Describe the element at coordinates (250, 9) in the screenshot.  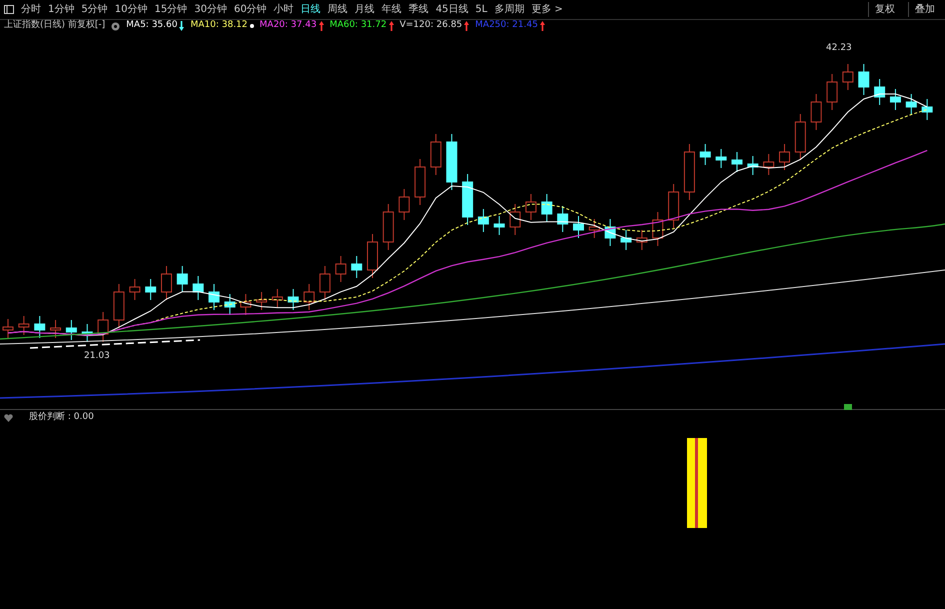
I see `period-tab: 60分钟` at that location.